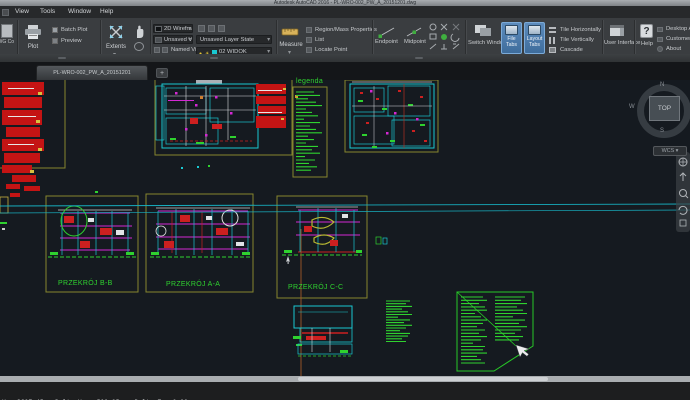  What do you see at coordinates (345, 58) in the screenshot?
I see `ribbon-panel-strip` at bounding box center [345, 58].